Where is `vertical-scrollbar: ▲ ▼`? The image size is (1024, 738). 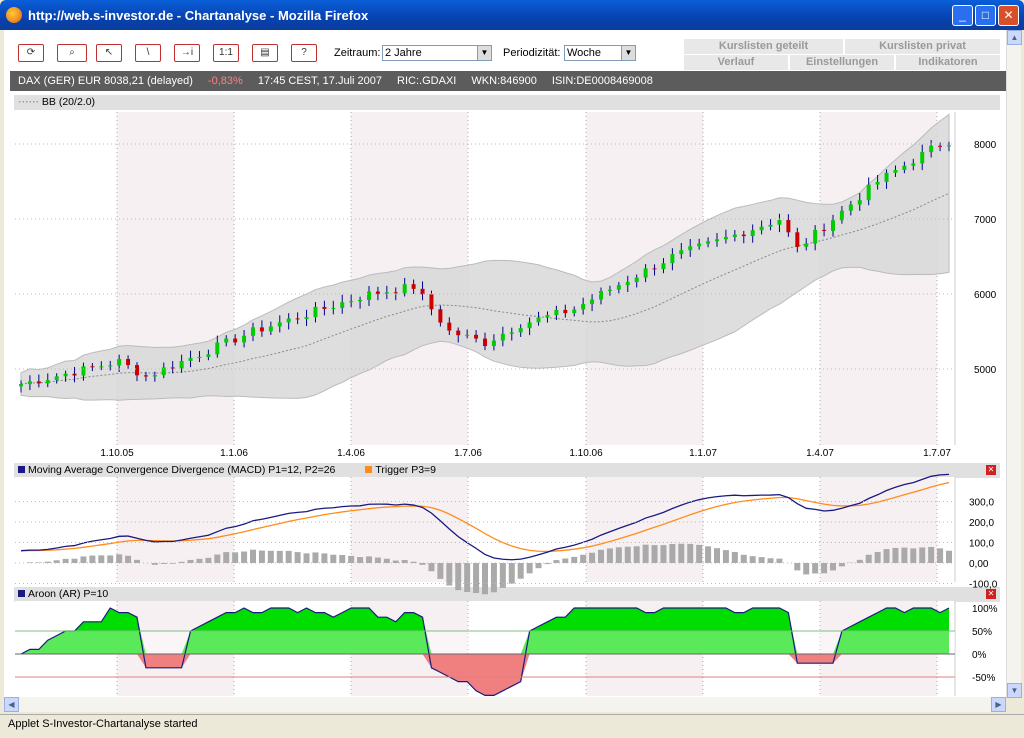 vertical-scrollbar: ▲ ▼ is located at coordinates (1014, 364).